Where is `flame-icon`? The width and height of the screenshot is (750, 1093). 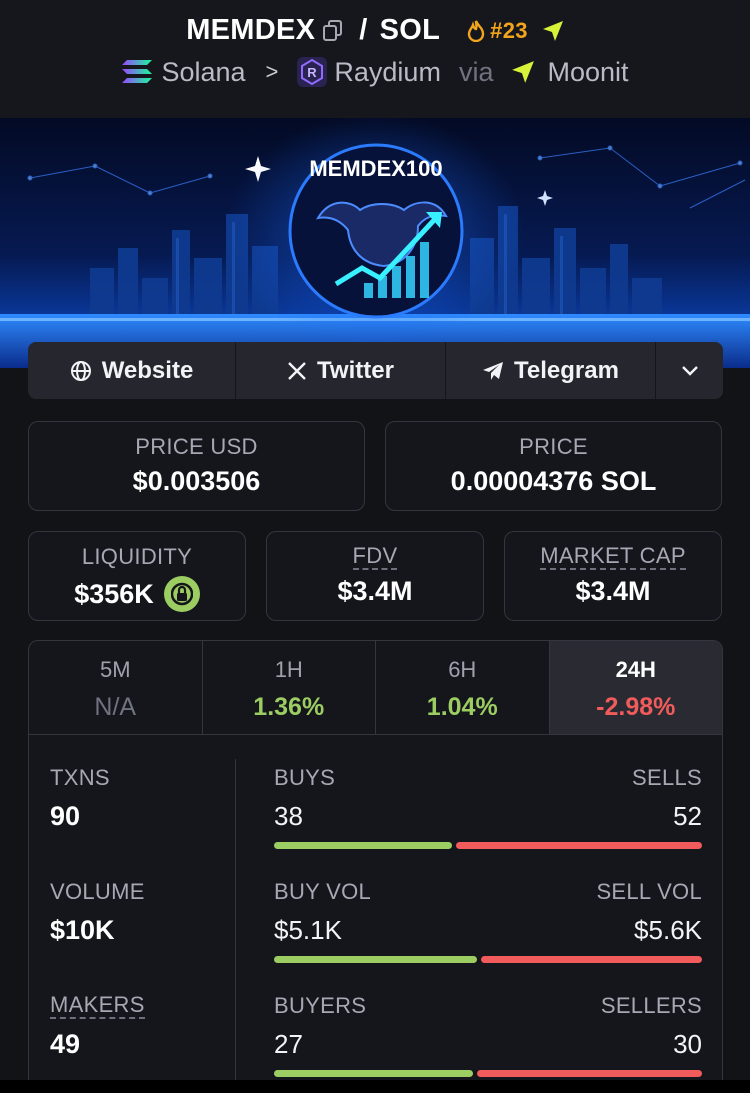
flame-icon is located at coordinates (476, 30).